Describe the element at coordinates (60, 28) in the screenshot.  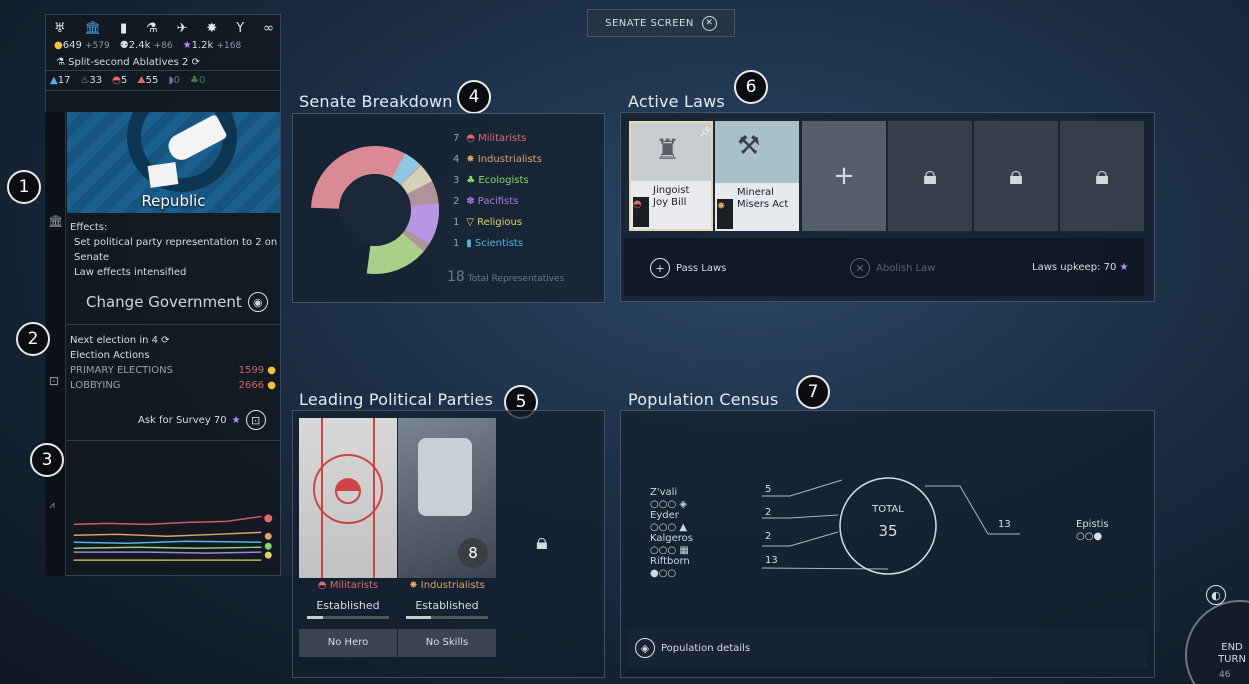
I see `military-icon: ♅` at that location.